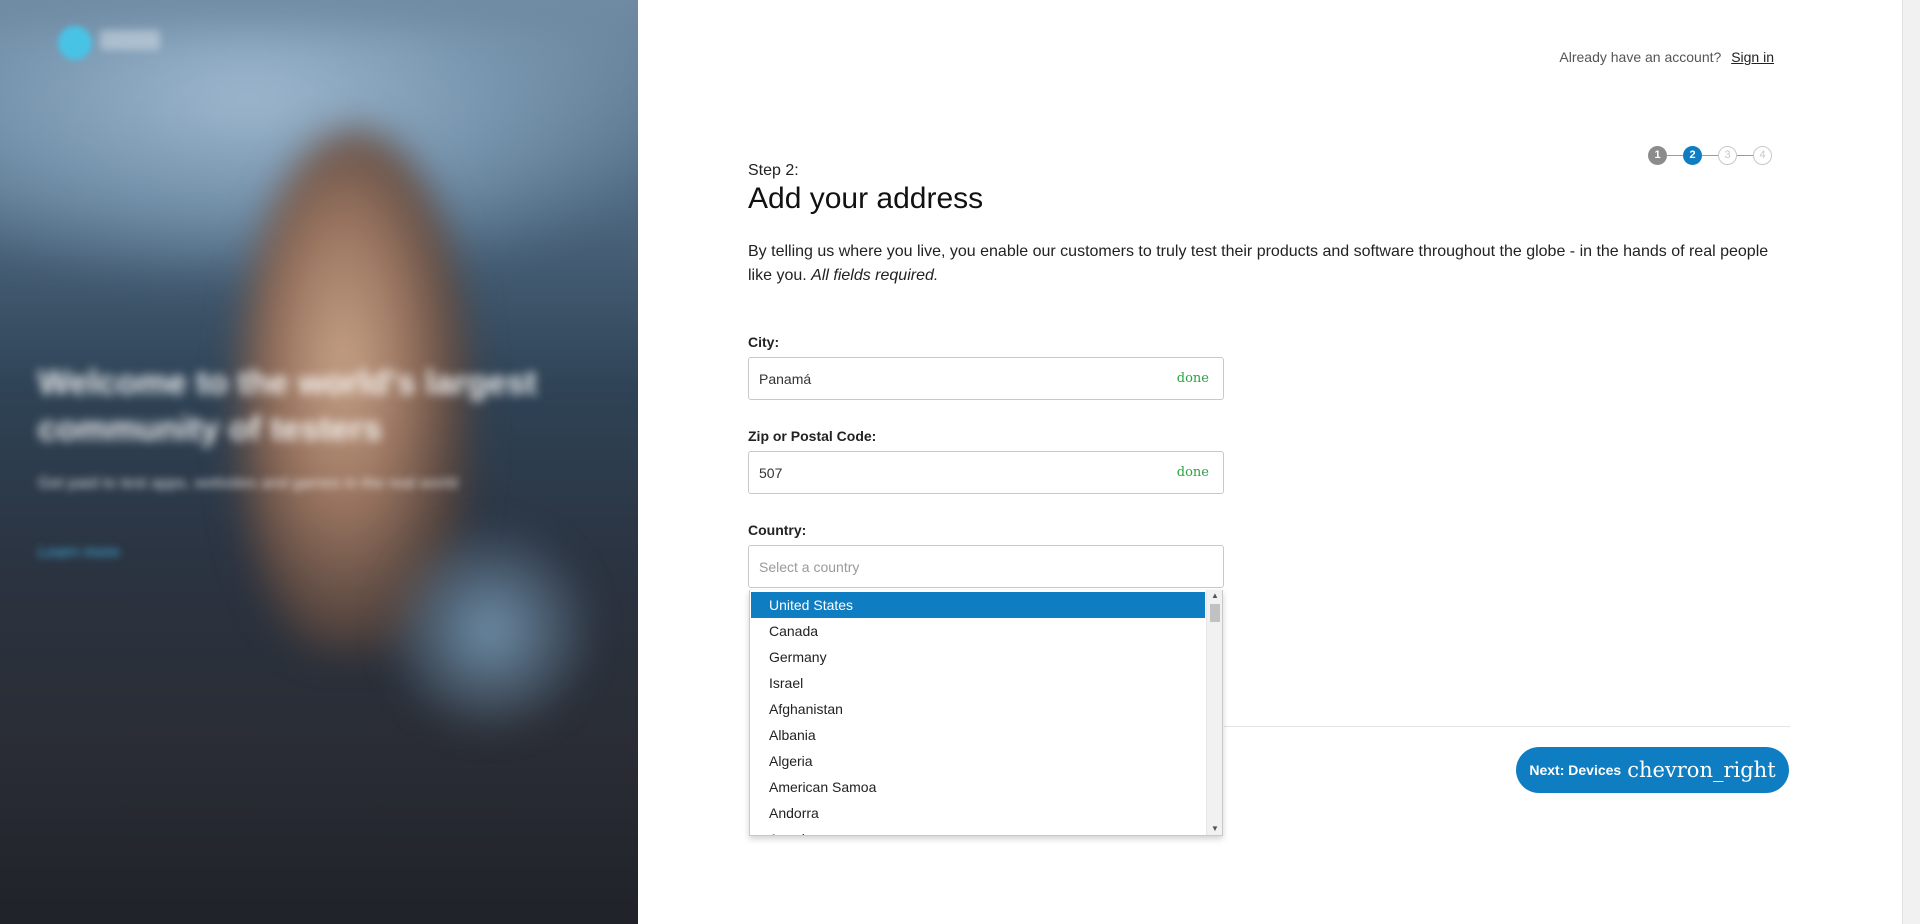 The image size is (1920, 924). I want to click on page-title: Add your address, so click(866, 198).